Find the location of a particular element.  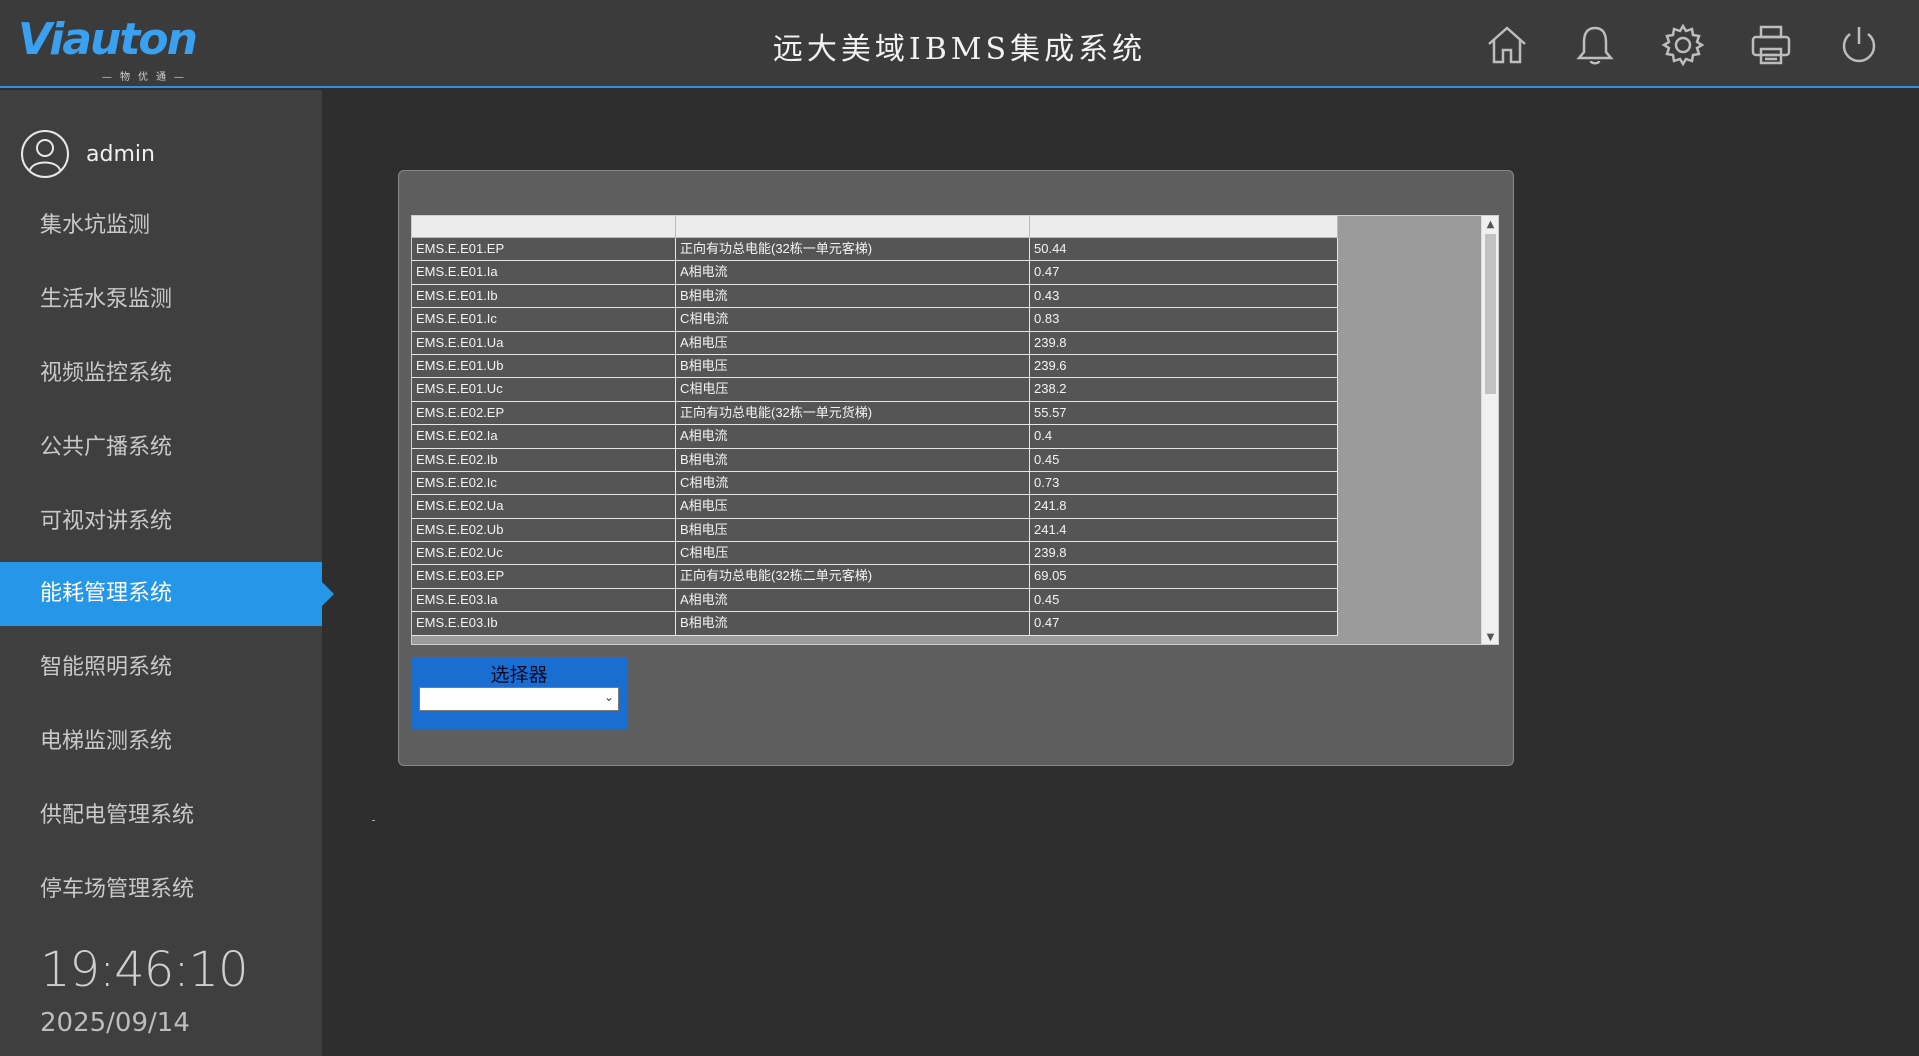

table-row: EMS.E.E01.Ia A相电流 0.47 is located at coordinates (875, 273).